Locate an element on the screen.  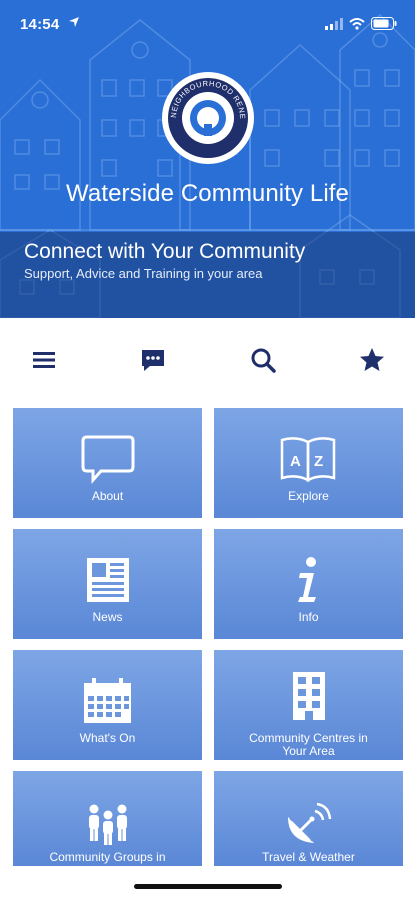
toolbar is located at coordinates (207, 360).